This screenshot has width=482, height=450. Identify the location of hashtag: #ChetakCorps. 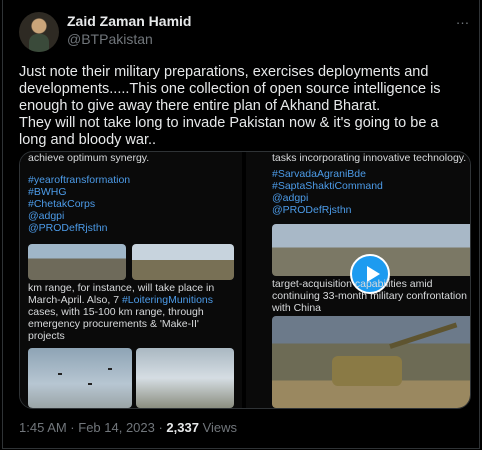
(79, 204).